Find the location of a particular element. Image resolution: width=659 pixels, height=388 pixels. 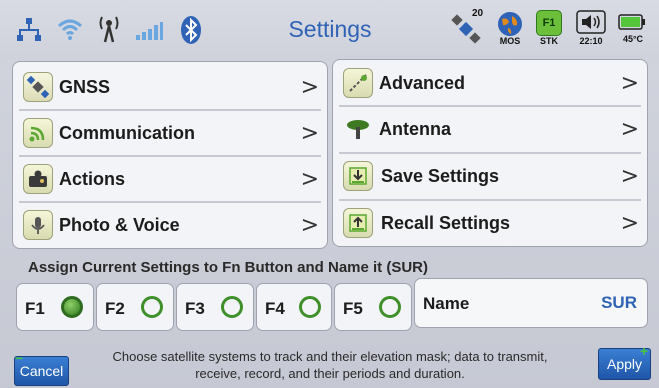

microphone-icon is located at coordinates (38, 225).